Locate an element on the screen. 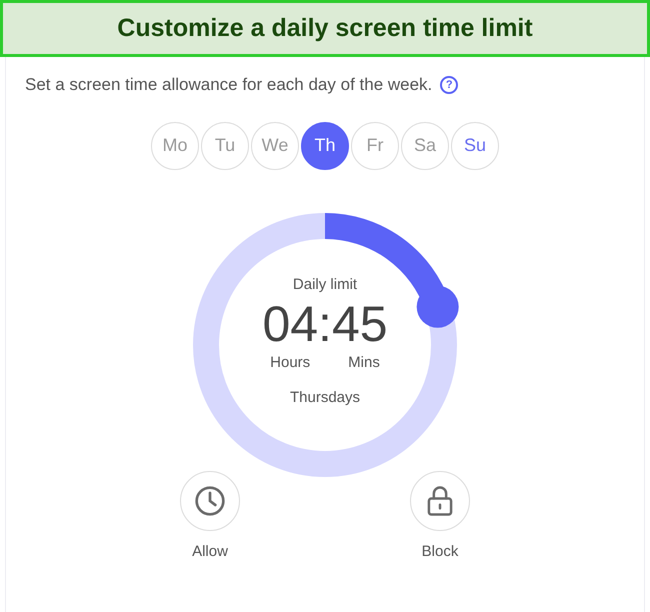 The height and width of the screenshot is (612, 650). day-tab: Su is located at coordinates (475, 146).